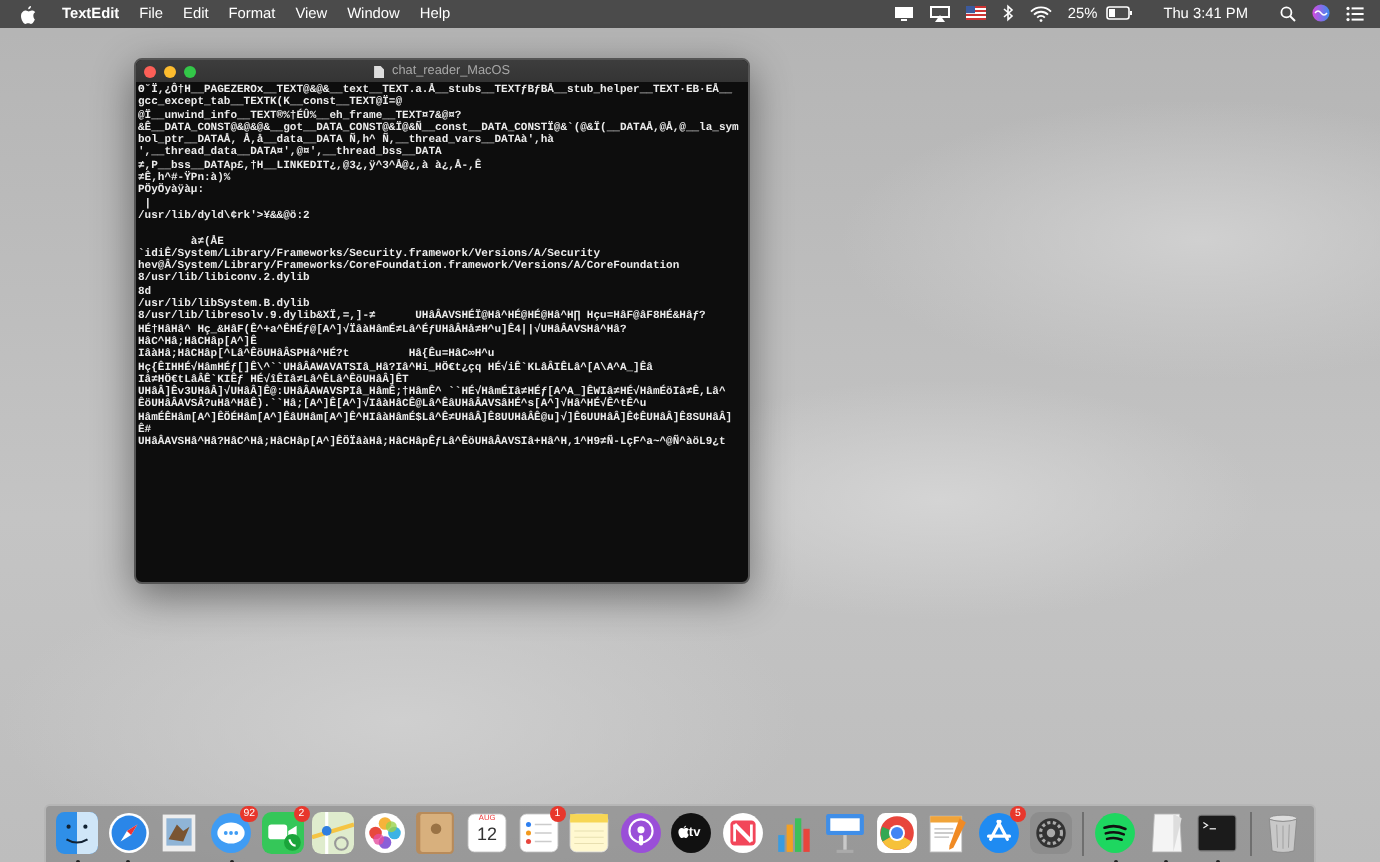 Image resolution: width=1380 pixels, height=862 pixels. I want to click on compass-icon, so click(128, 833).